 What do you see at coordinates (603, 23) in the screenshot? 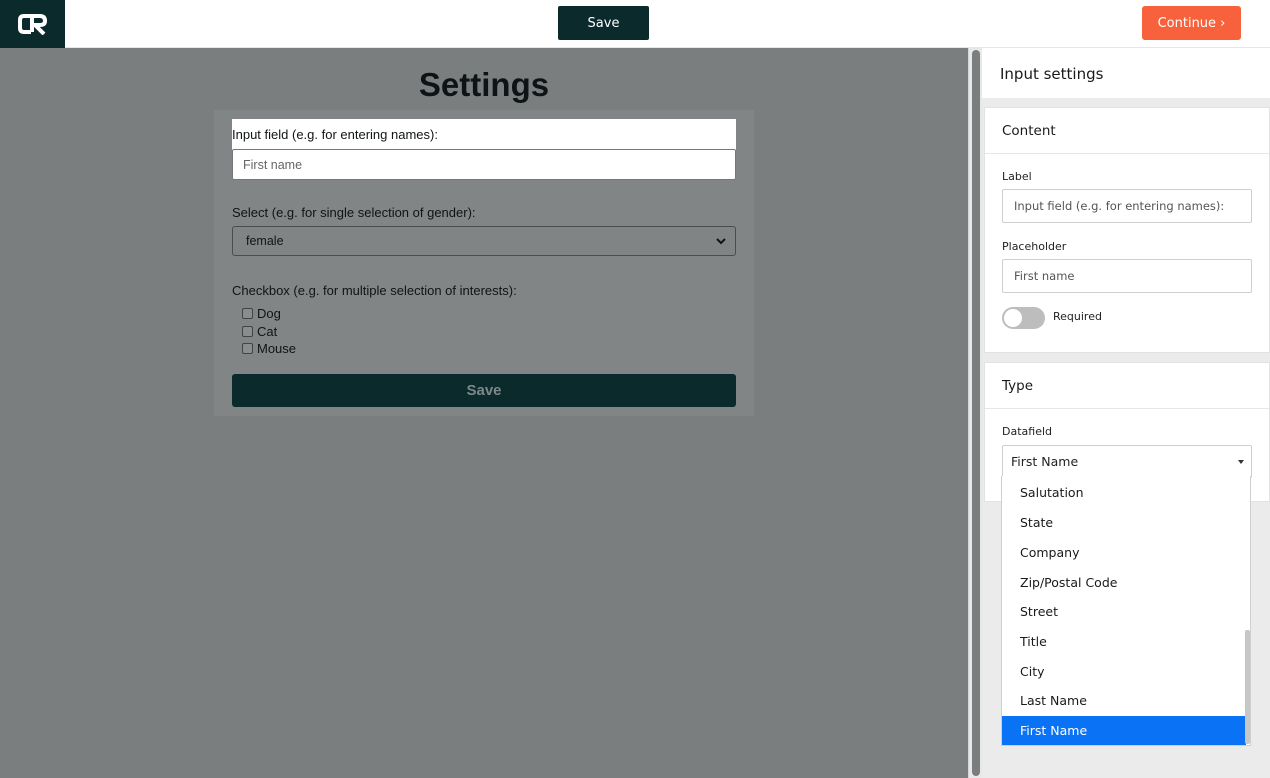
I see `top-save-button: Save` at bounding box center [603, 23].